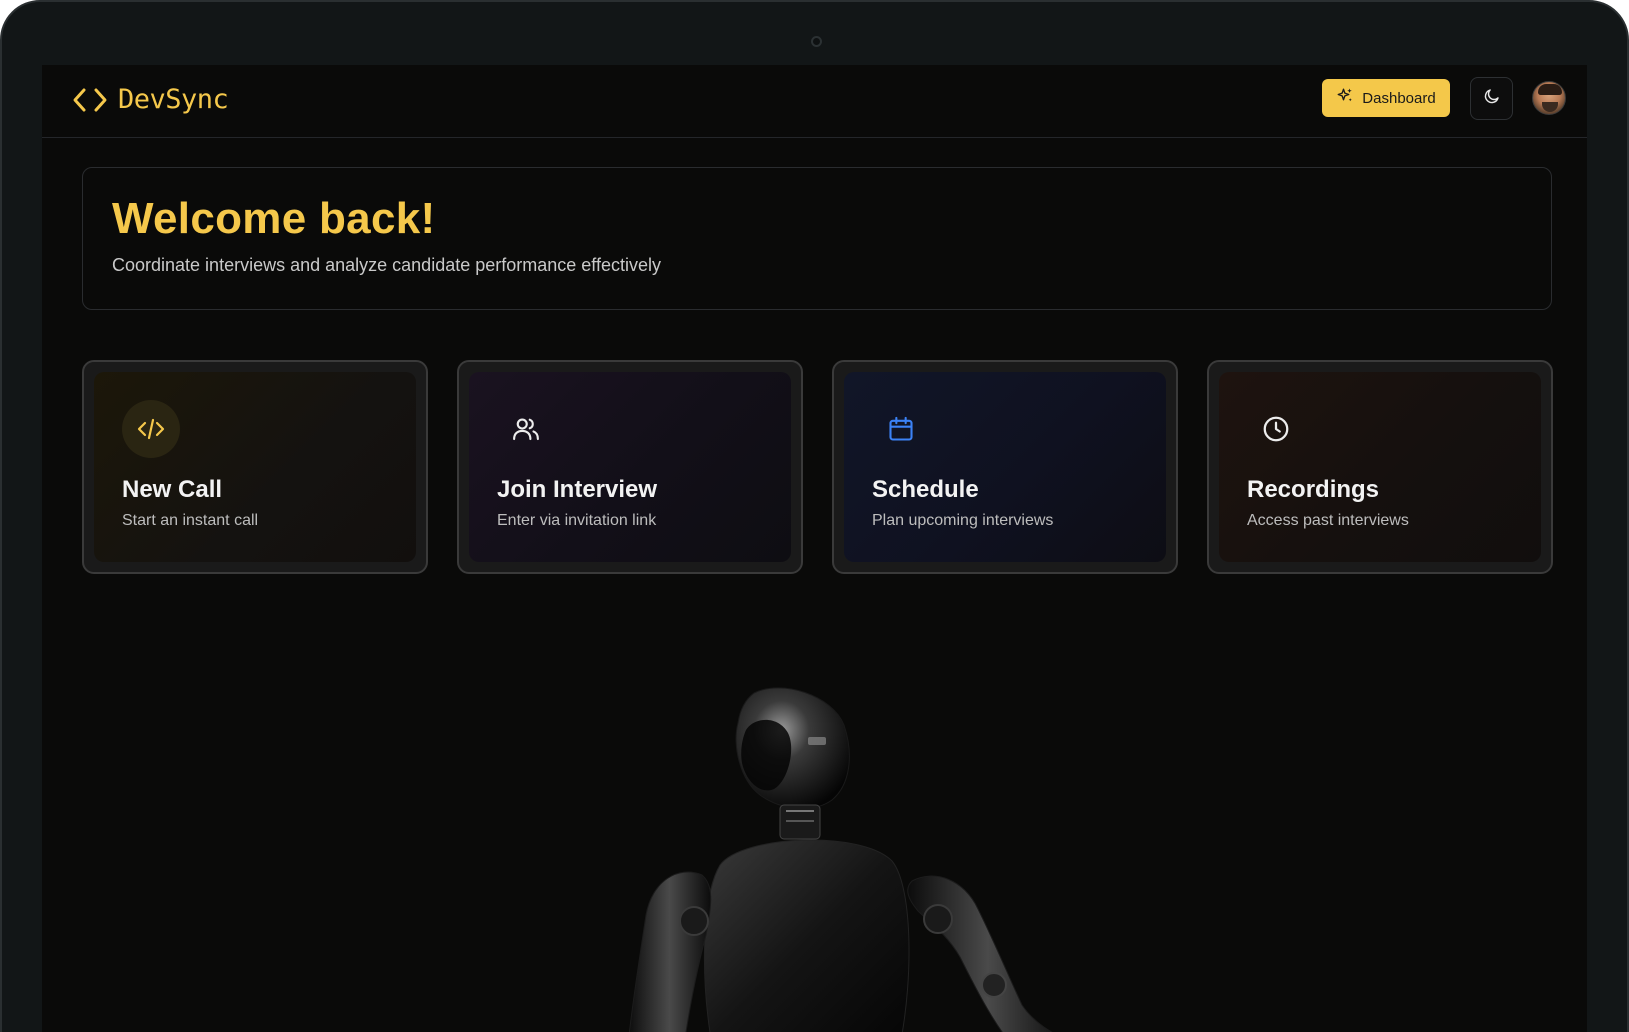 Image resolution: width=1629 pixels, height=1032 pixels. I want to click on brand-logo: DevSync, so click(150, 99).